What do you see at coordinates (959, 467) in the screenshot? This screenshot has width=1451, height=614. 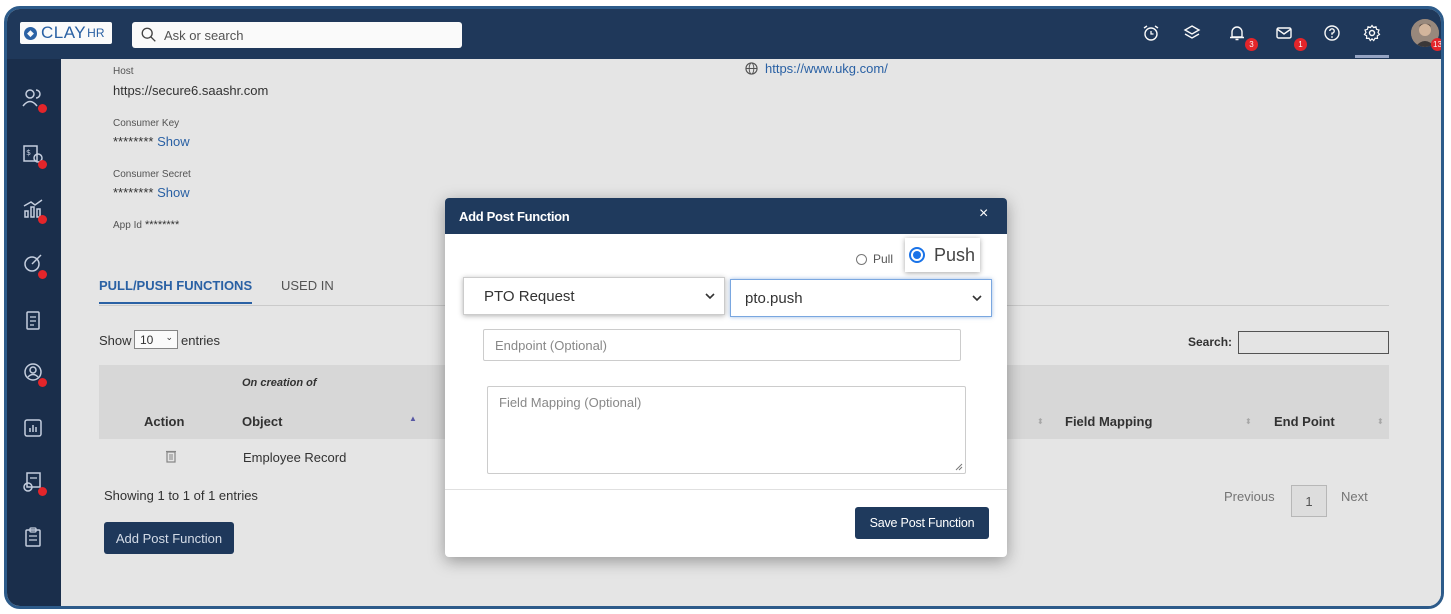 I see `resize-handle-icon` at bounding box center [959, 467].